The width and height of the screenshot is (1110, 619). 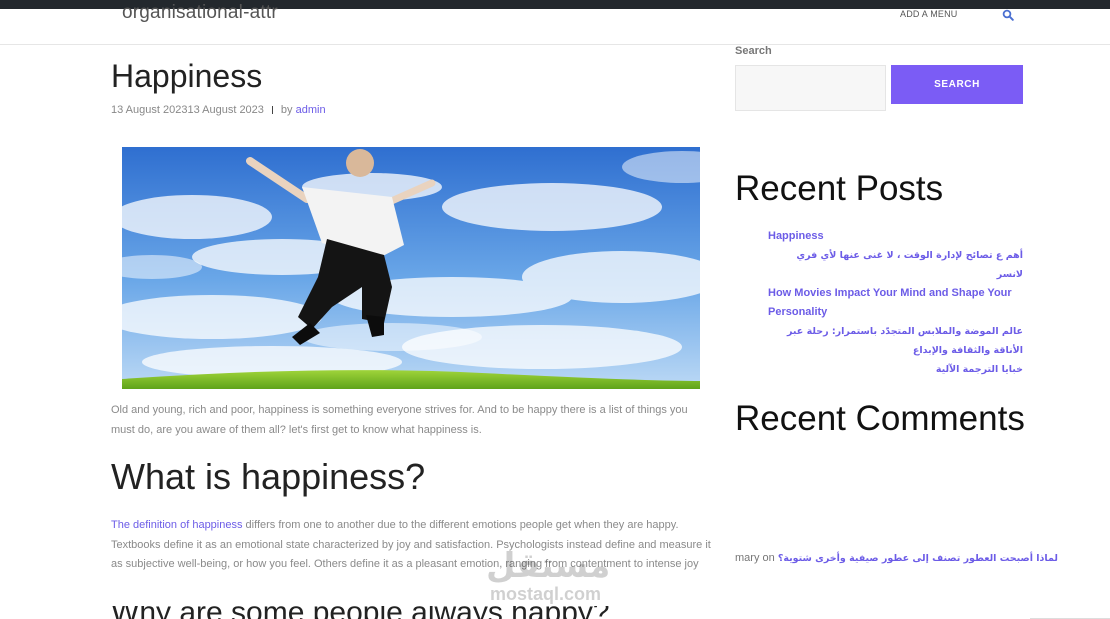 What do you see at coordinates (957, 84) in the screenshot?
I see `search-button: SEARCH` at bounding box center [957, 84].